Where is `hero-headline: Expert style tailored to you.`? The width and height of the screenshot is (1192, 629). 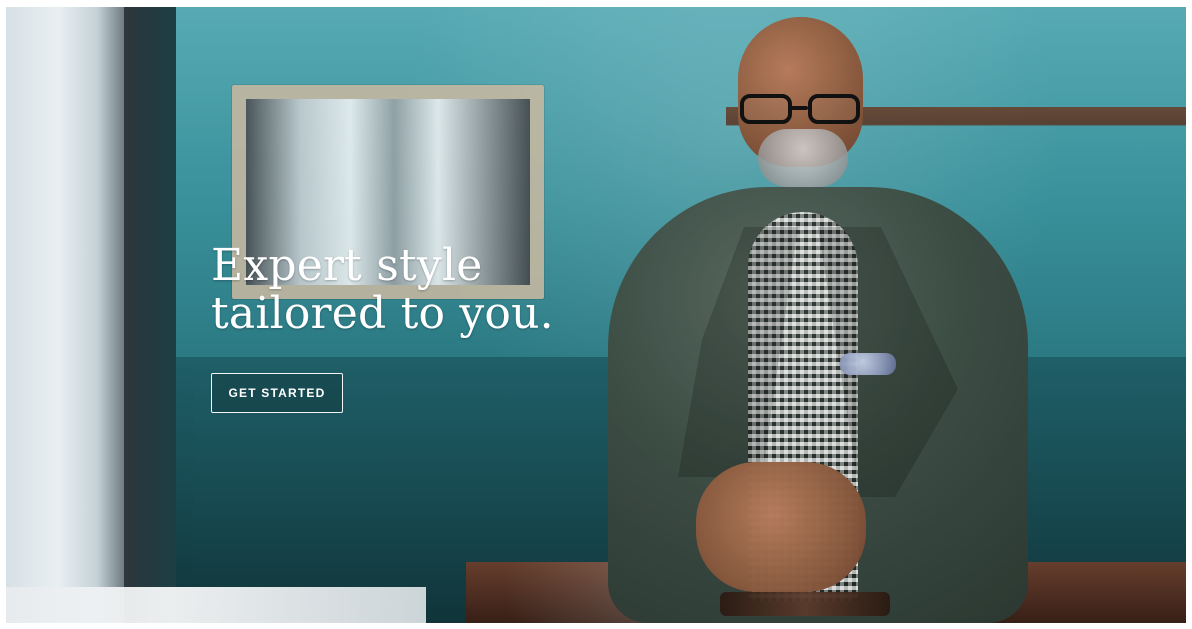
hero-headline: Expert style tailored to you. is located at coordinates (471, 290).